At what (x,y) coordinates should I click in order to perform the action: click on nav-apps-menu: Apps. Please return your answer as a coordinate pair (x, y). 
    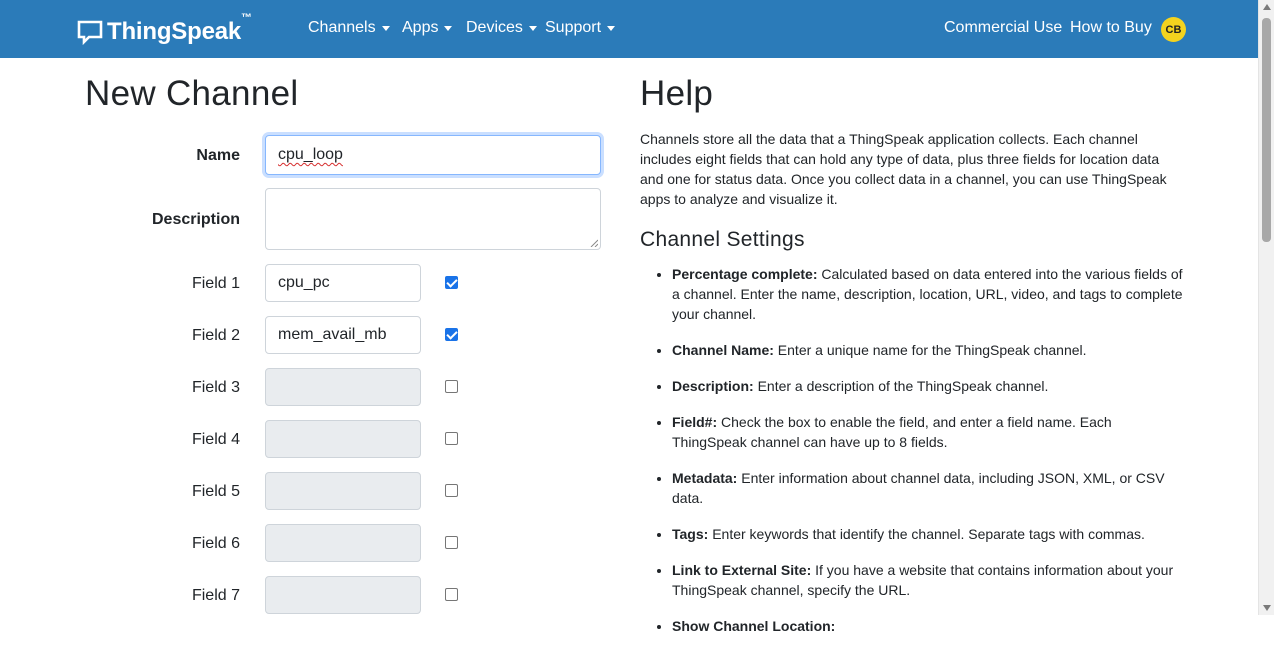
    Looking at the image, I should click on (427, 28).